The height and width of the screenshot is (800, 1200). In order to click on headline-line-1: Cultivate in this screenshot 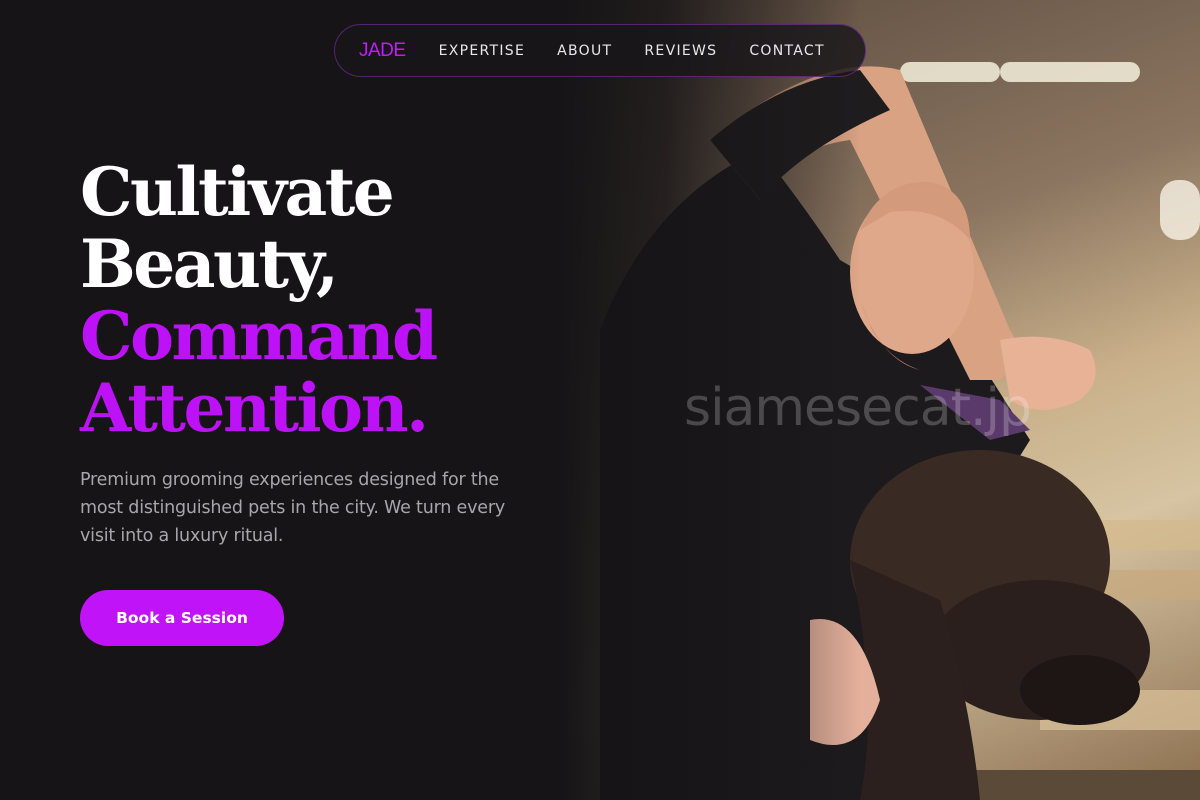, I will do `click(237, 192)`.